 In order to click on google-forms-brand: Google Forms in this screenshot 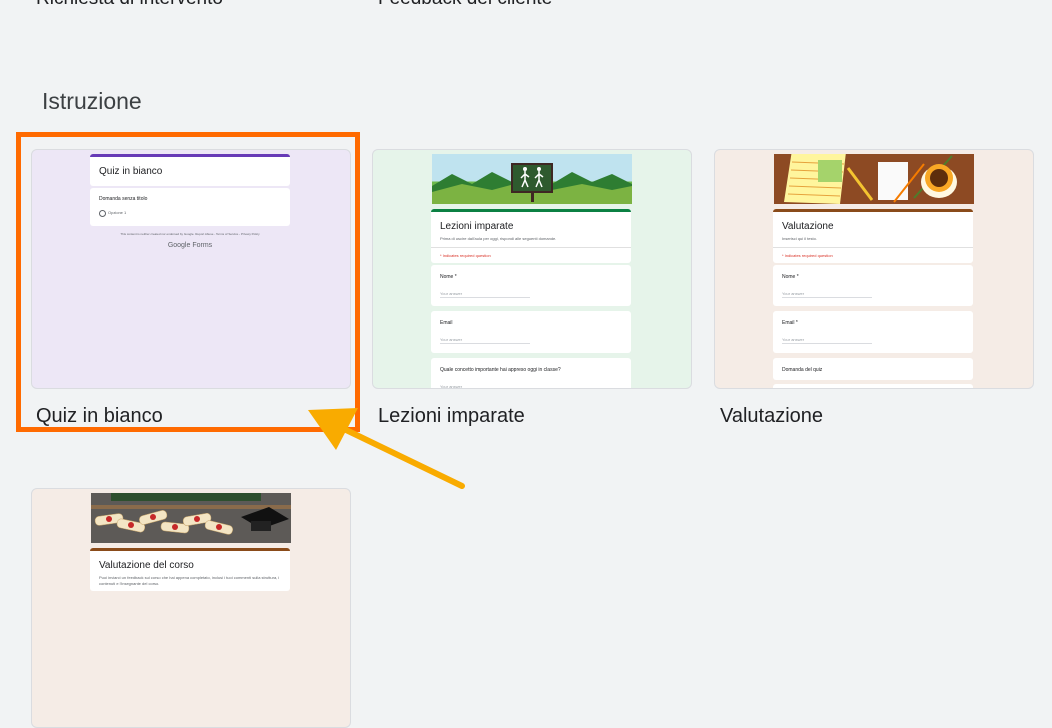, I will do `click(190, 245)`.